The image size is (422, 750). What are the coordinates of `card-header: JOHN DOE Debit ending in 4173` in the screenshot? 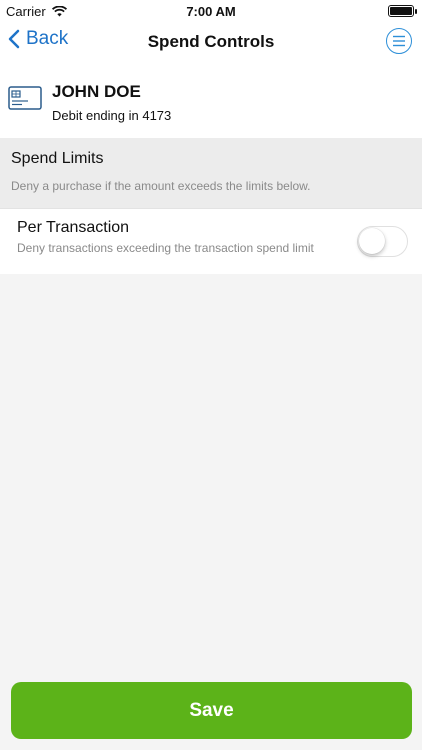 It's located at (211, 100).